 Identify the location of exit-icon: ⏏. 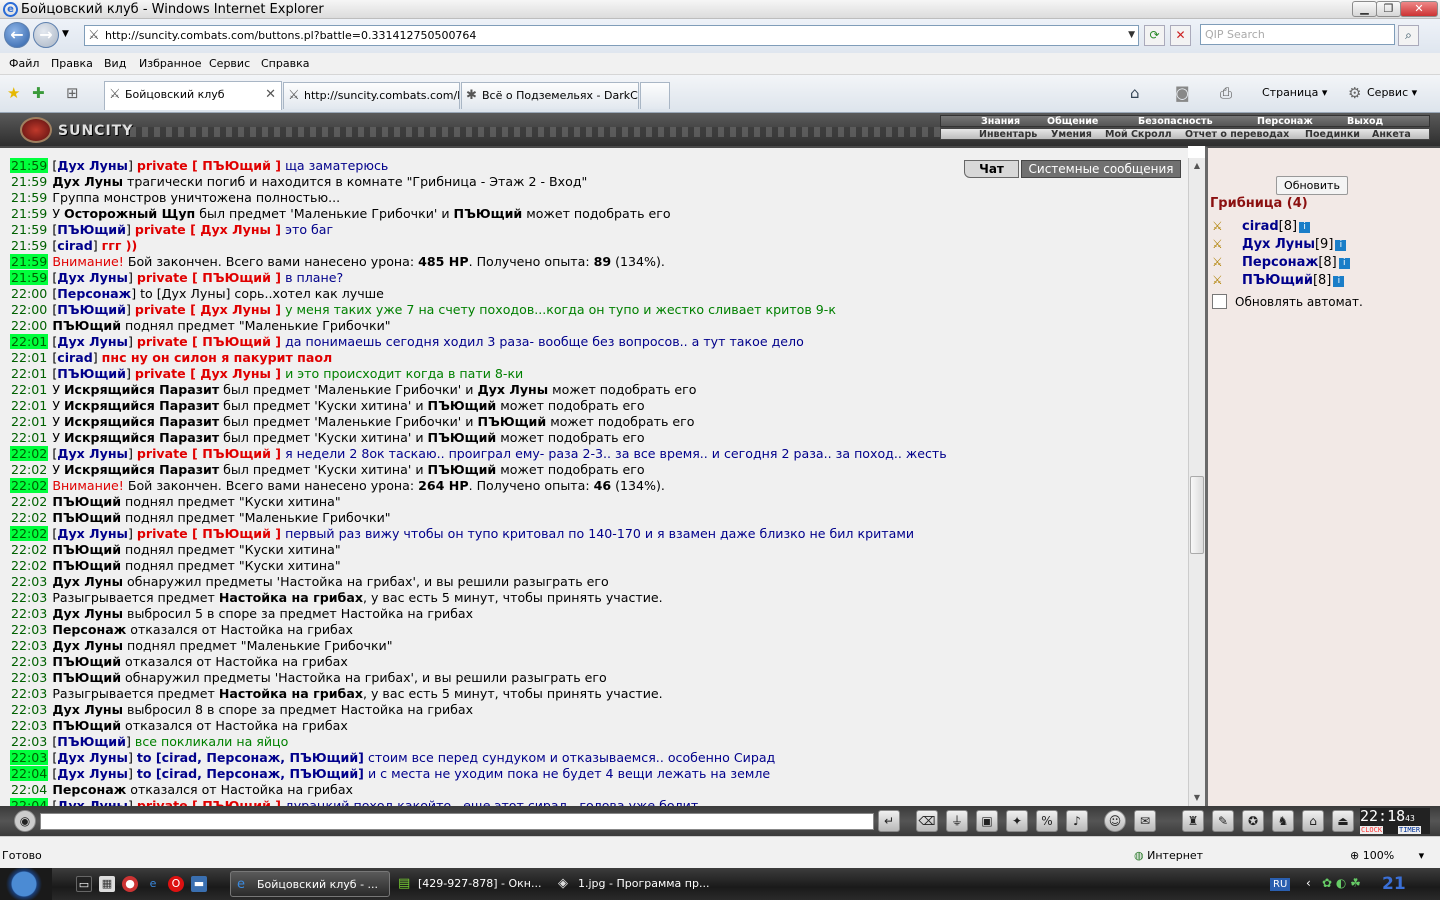
(1343, 821).